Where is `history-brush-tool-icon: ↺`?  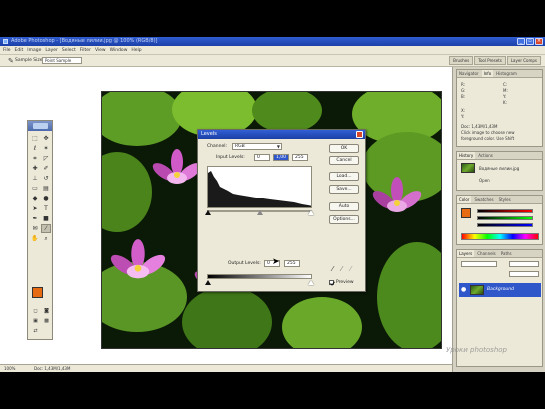
history-brush-tool-icon: ↺ is located at coordinates (46, 178).